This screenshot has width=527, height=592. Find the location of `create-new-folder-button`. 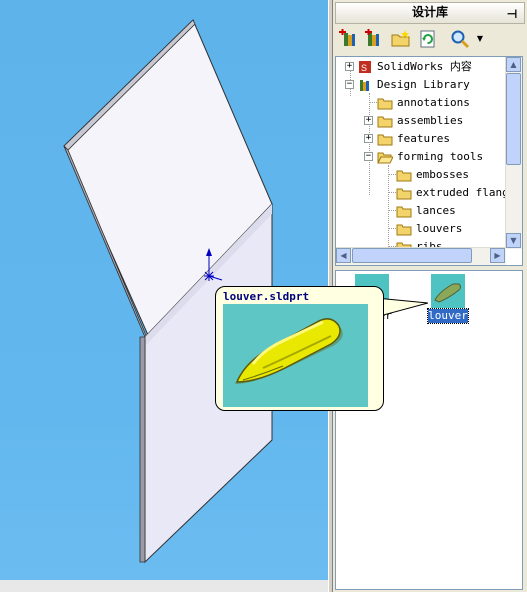

create-new-folder-button is located at coordinates (401, 39).